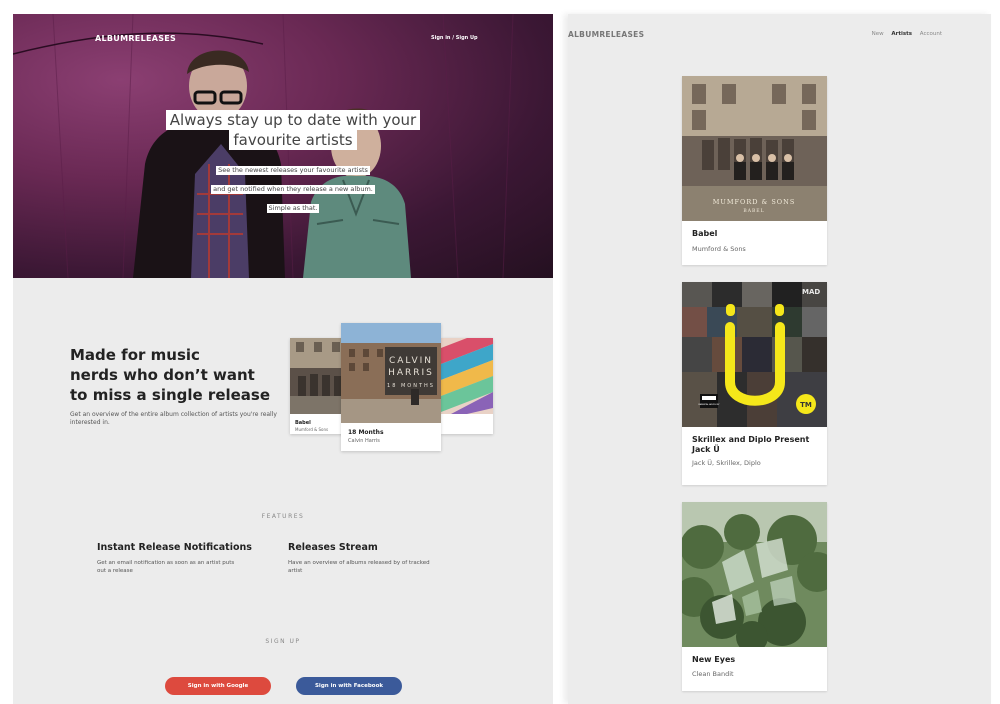 This screenshot has height=704, width=1000. What do you see at coordinates (293, 140) in the screenshot?
I see `hero-headline-line: favourite artists` at bounding box center [293, 140].